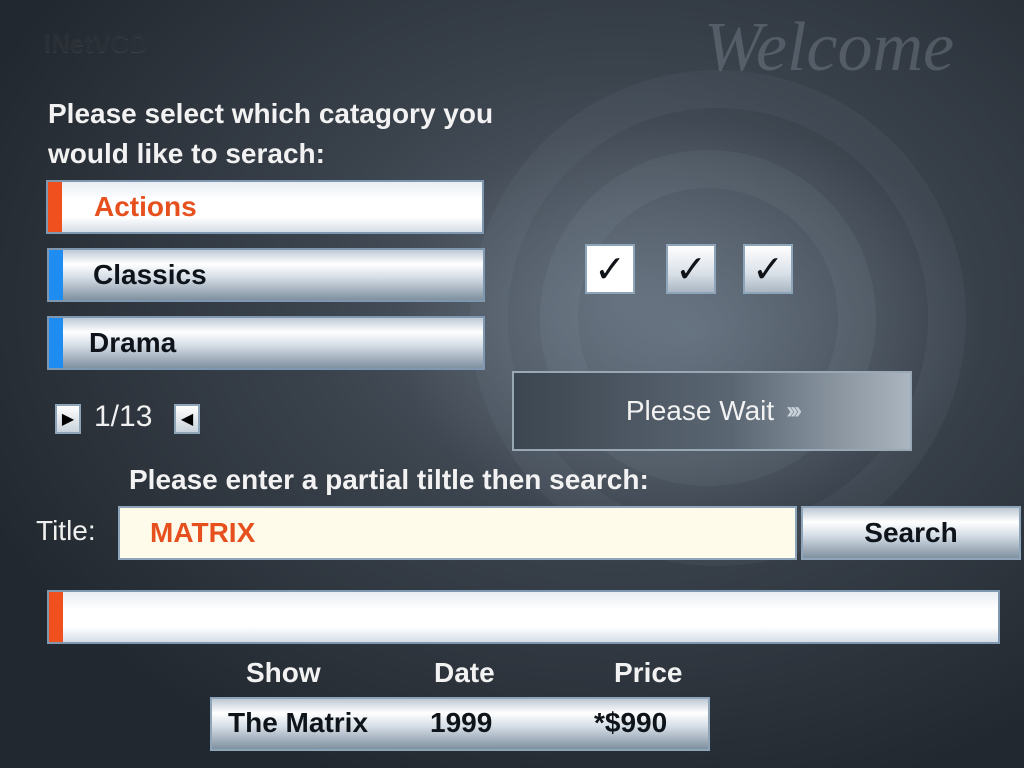 Image resolution: width=1024 pixels, height=768 pixels. What do you see at coordinates (700, 410) in the screenshot?
I see `please-wait-label: Please Wait` at bounding box center [700, 410].